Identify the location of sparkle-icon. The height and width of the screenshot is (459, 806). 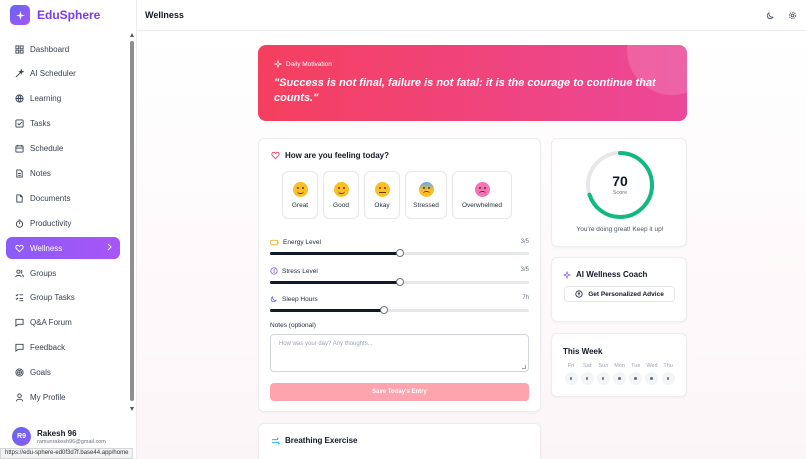
(567, 274).